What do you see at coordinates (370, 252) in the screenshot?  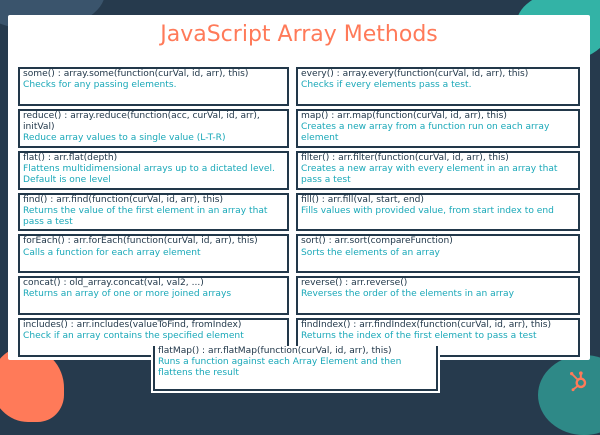 I see `method-description: Sorts the elements of an array` at bounding box center [370, 252].